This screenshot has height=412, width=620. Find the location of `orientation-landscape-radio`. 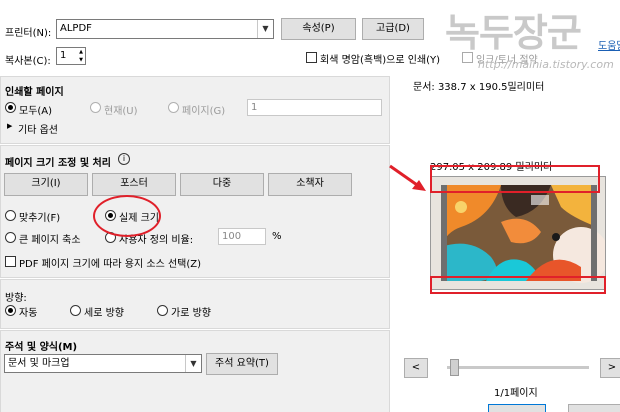

orientation-landscape-radio is located at coordinates (162, 310).